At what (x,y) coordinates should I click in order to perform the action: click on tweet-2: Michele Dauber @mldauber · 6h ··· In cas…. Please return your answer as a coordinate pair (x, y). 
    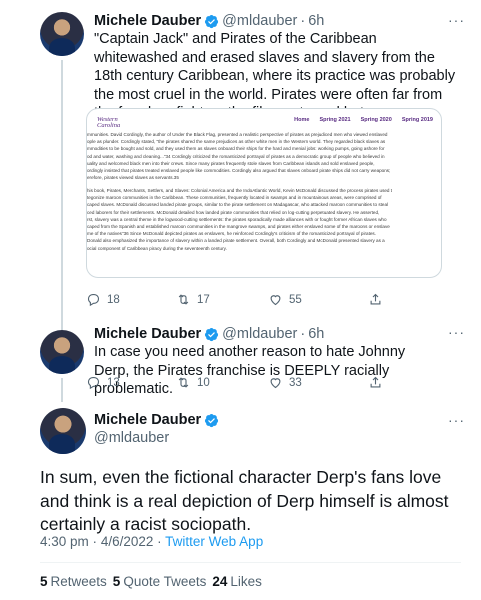
    Looking at the image, I should click on (240, 360).